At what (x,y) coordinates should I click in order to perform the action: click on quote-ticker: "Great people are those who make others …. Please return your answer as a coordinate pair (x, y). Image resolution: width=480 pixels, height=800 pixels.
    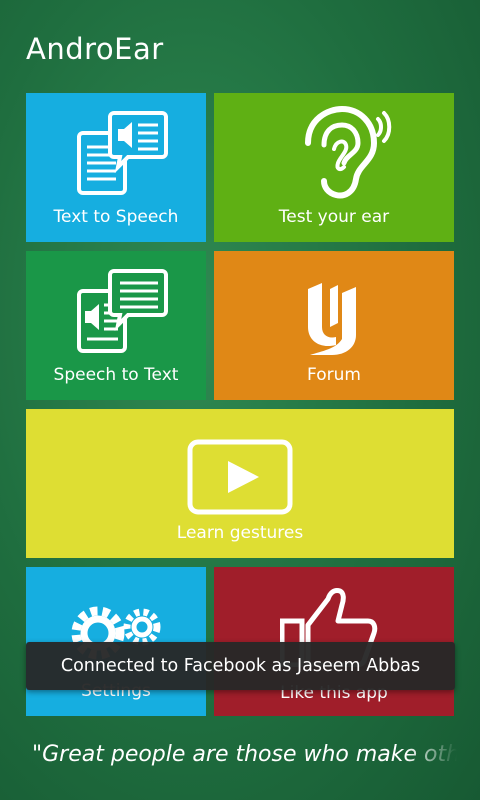
    Looking at the image, I should click on (244, 754).